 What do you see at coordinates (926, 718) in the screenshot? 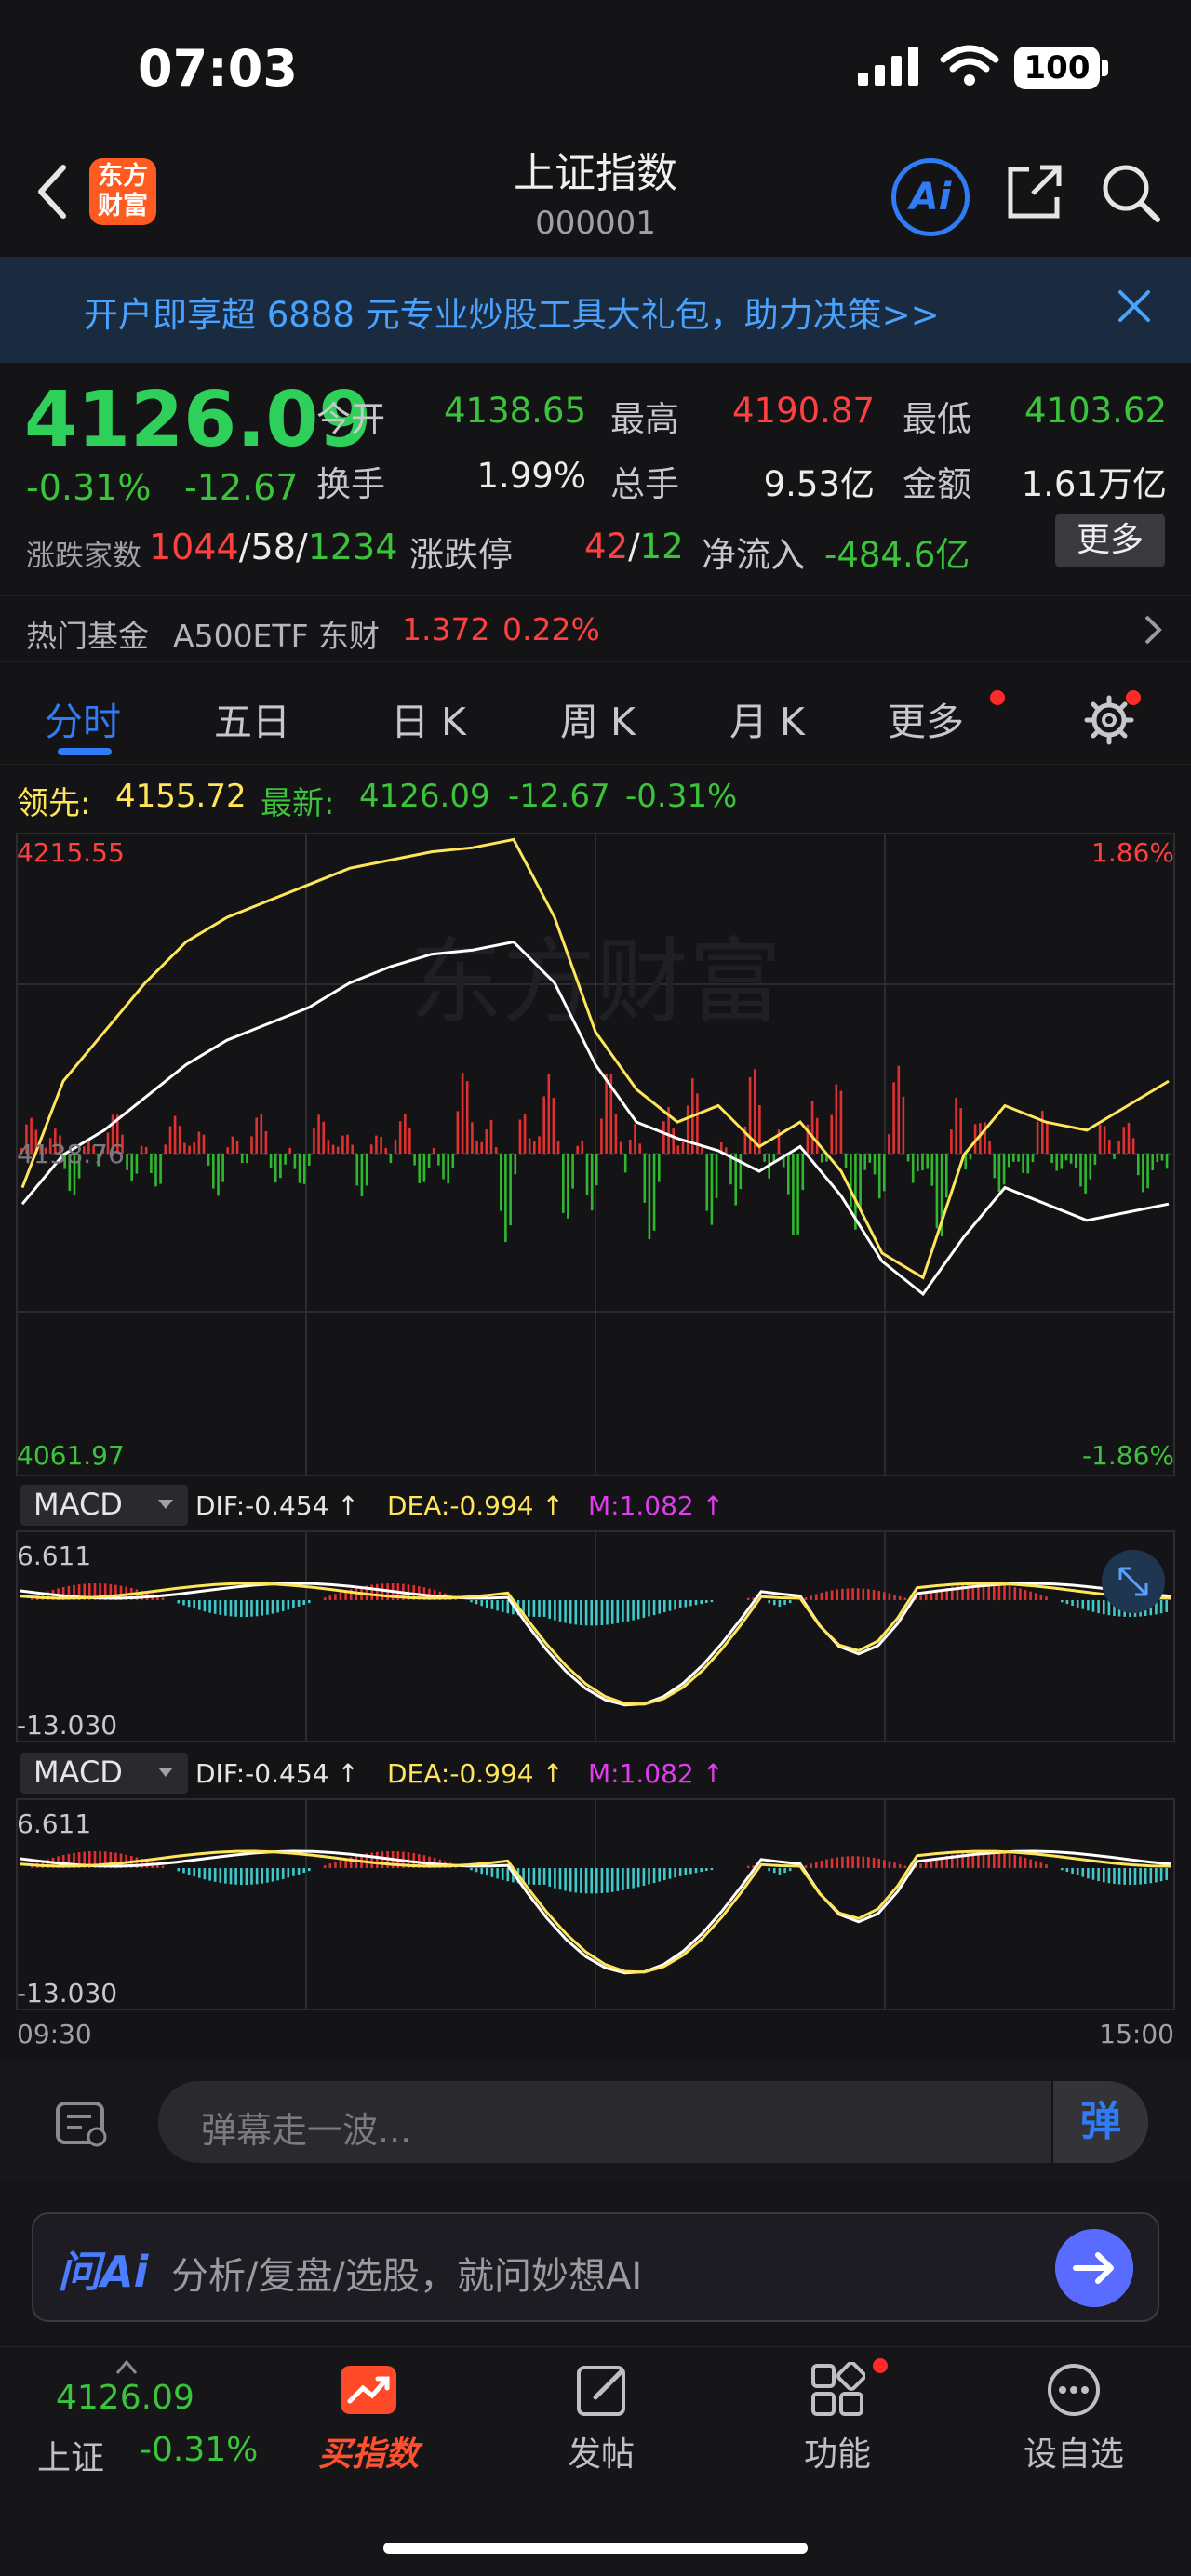
I see `tab-more: 更多` at bounding box center [926, 718].